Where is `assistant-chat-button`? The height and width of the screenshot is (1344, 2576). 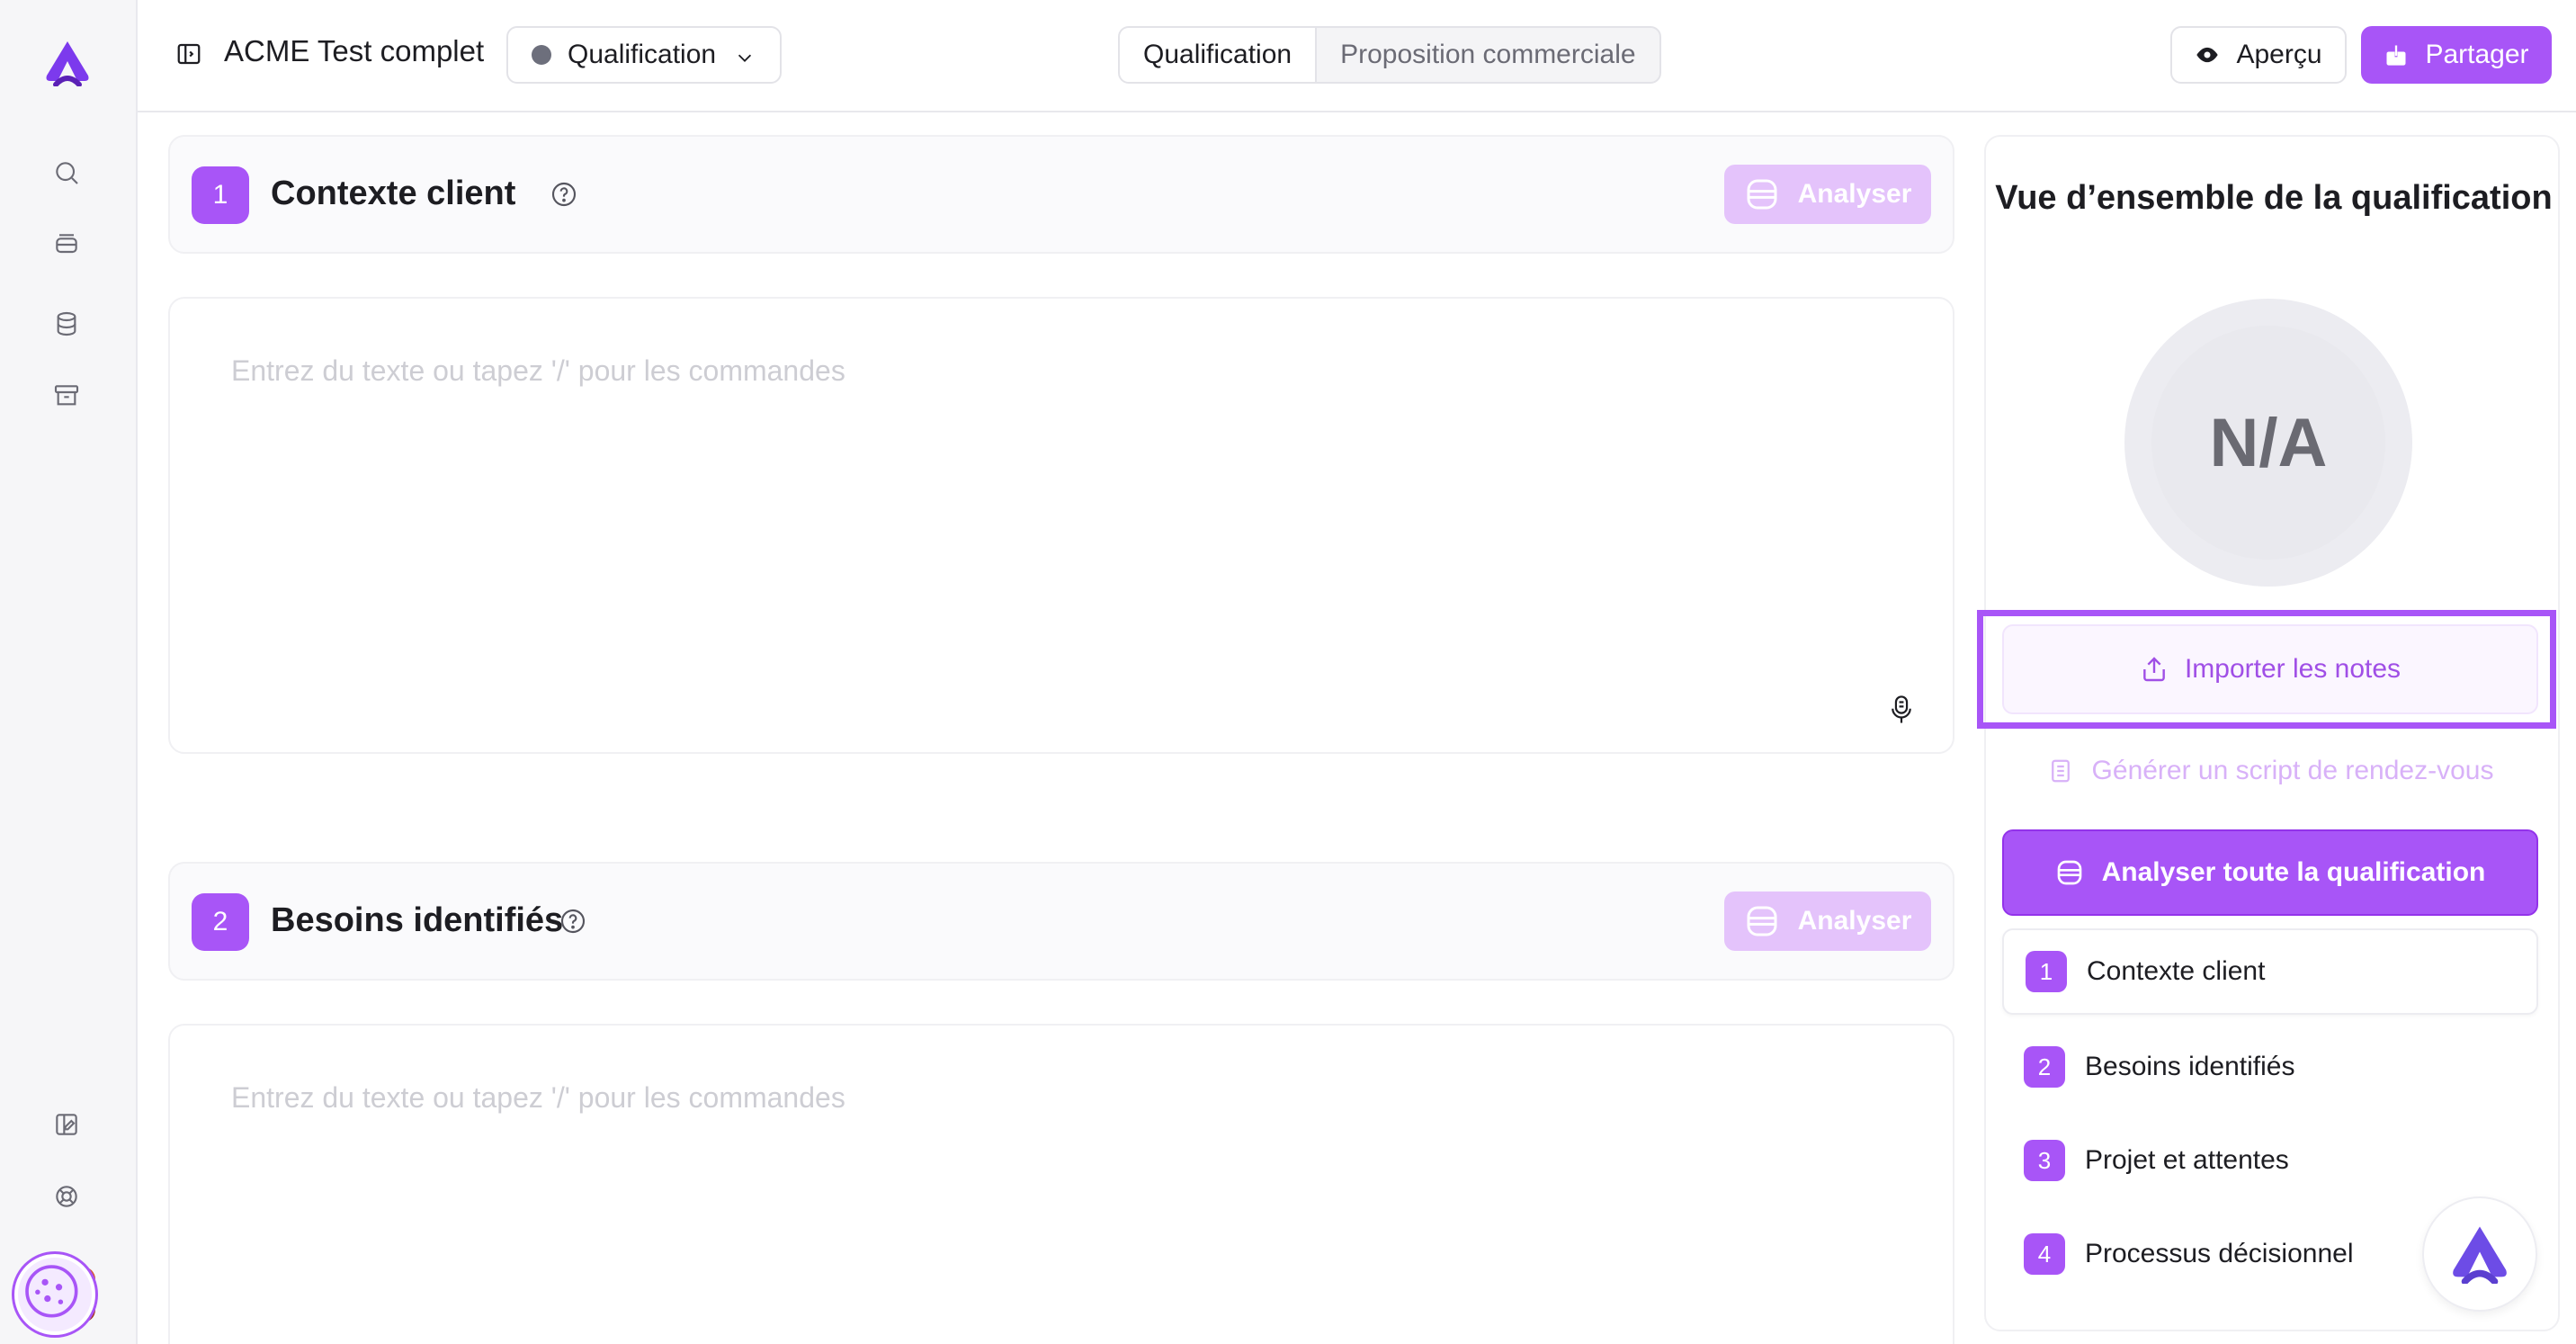 assistant-chat-button is located at coordinates (2479, 1254).